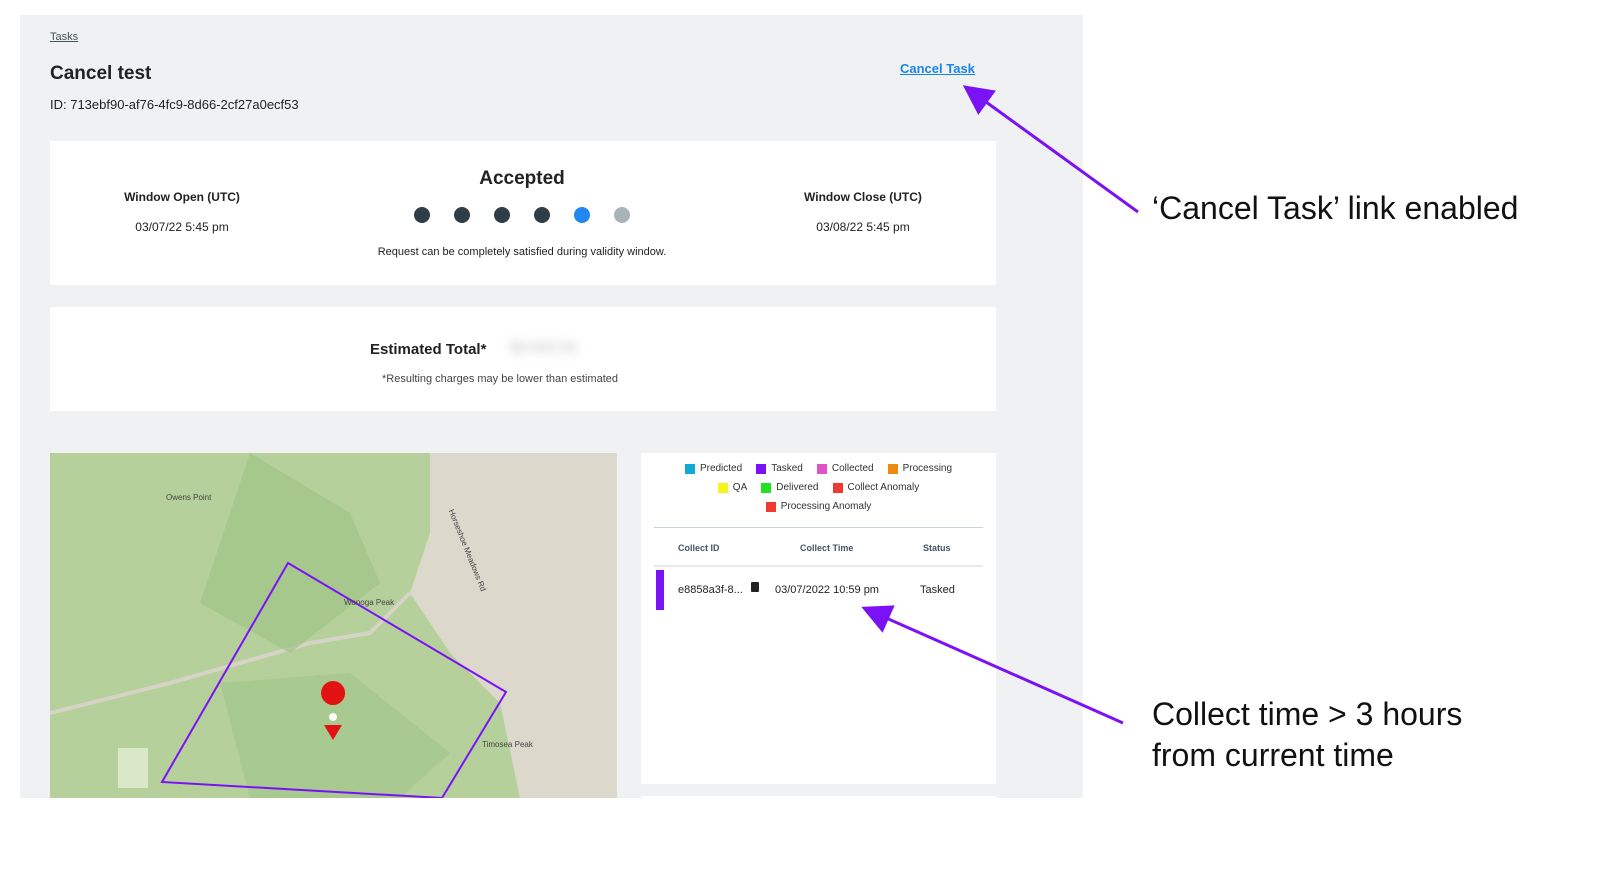 The width and height of the screenshot is (1620, 871). Describe the element at coordinates (992, 665) in the screenshot. I see `arrow-to-collect-time` at that location.